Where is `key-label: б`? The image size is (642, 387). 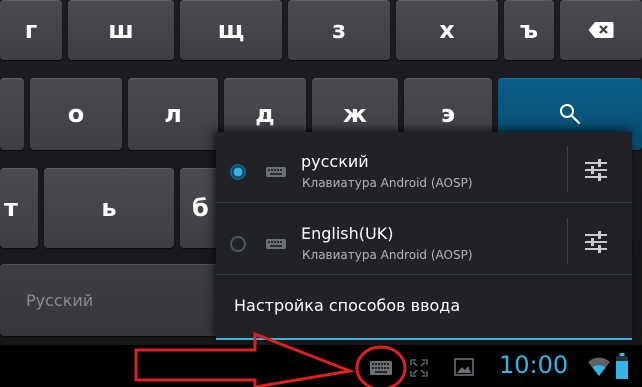
key-label: б is located at coordinates (200, 208).